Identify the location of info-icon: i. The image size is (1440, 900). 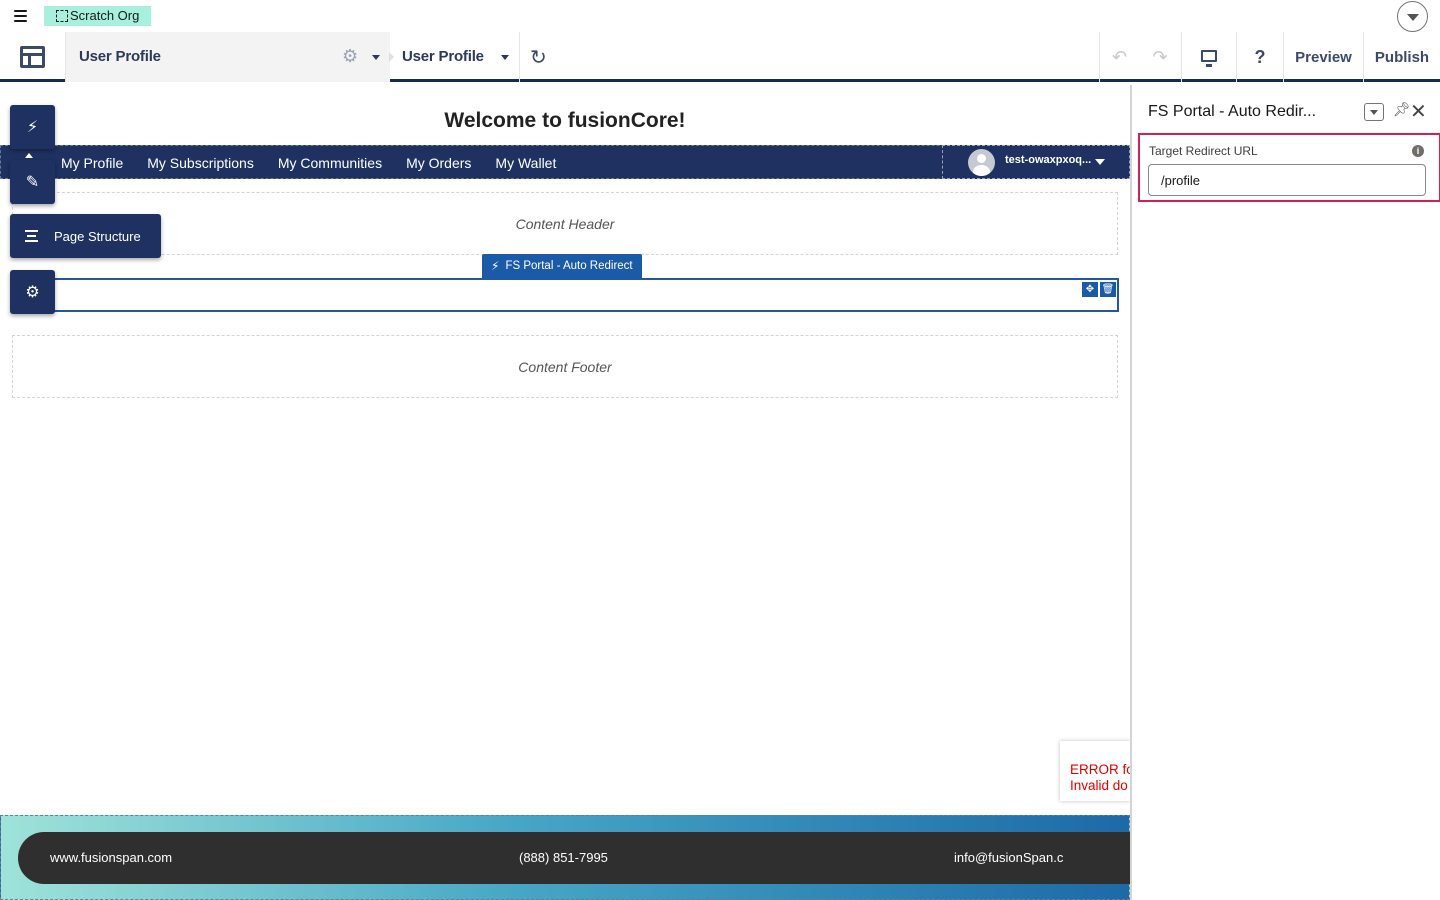
(1418, 151).